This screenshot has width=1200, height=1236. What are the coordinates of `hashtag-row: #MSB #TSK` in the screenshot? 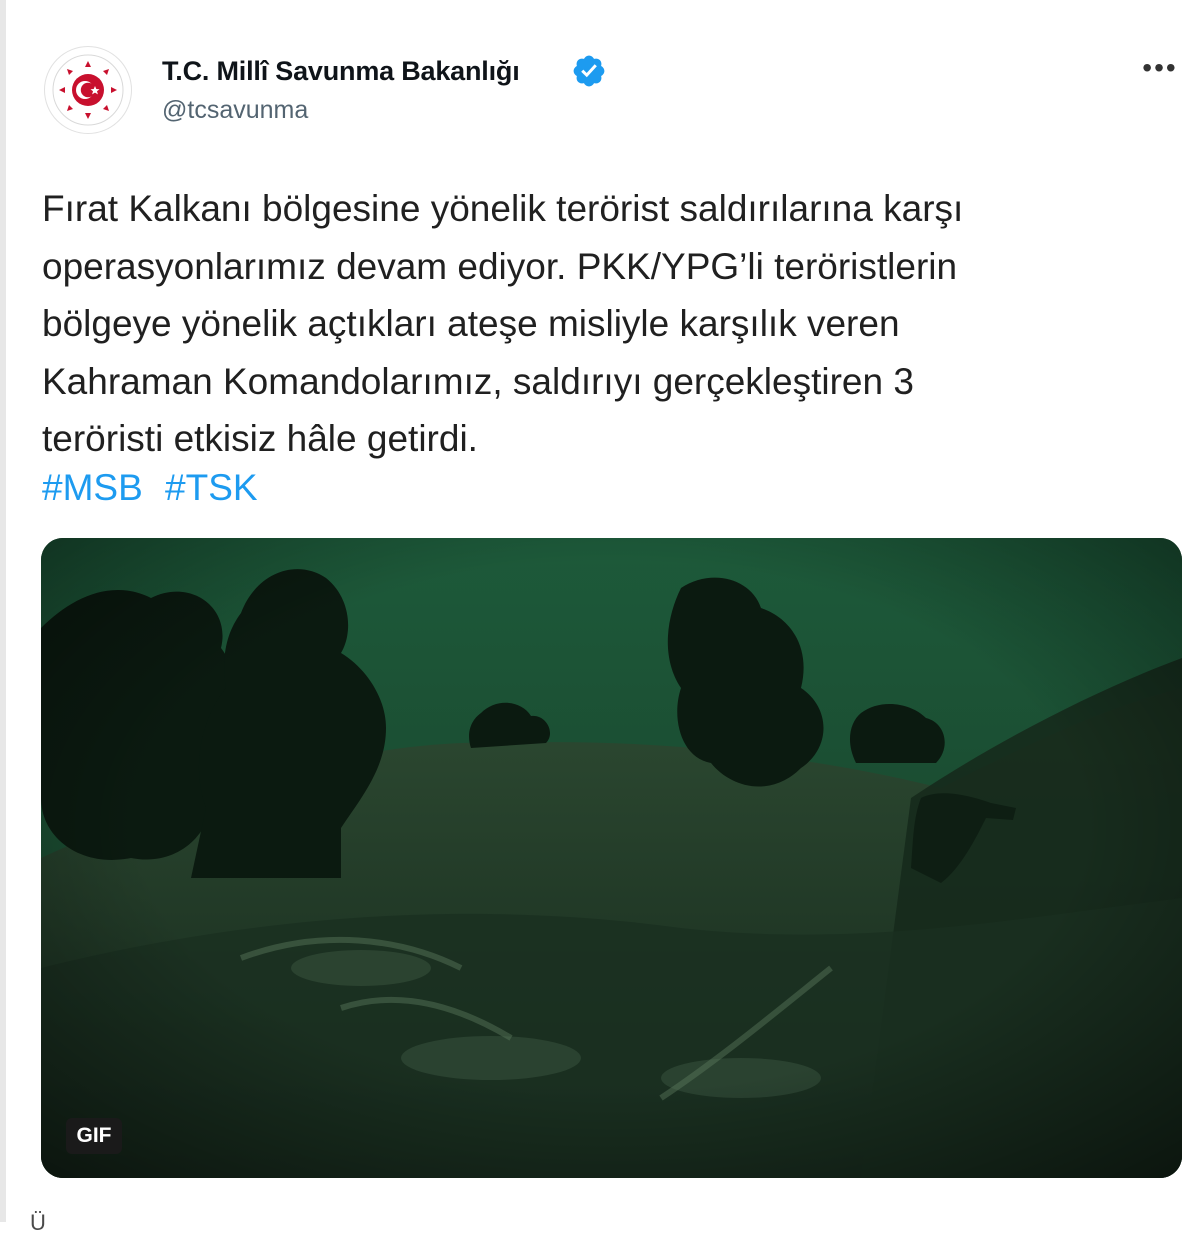 It's located at (156, 488).